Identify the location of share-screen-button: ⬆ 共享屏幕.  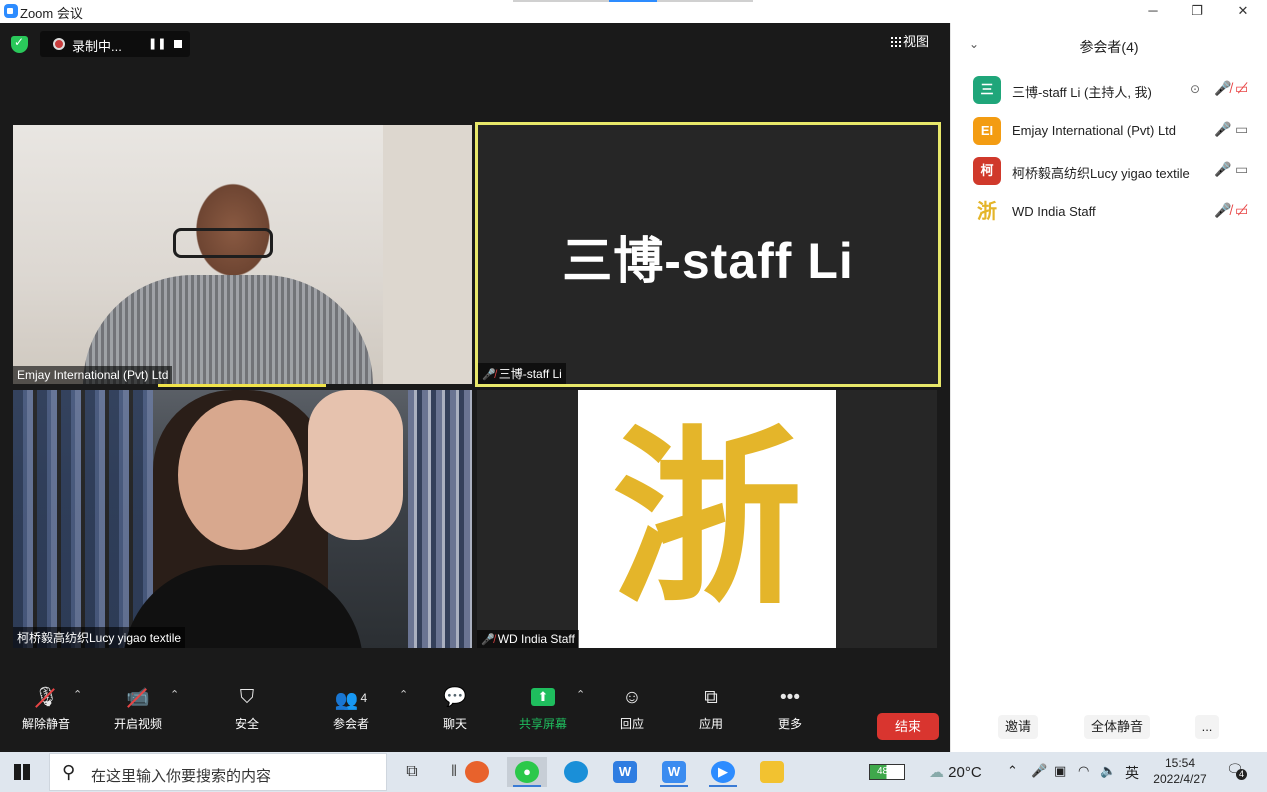
(543, 709).